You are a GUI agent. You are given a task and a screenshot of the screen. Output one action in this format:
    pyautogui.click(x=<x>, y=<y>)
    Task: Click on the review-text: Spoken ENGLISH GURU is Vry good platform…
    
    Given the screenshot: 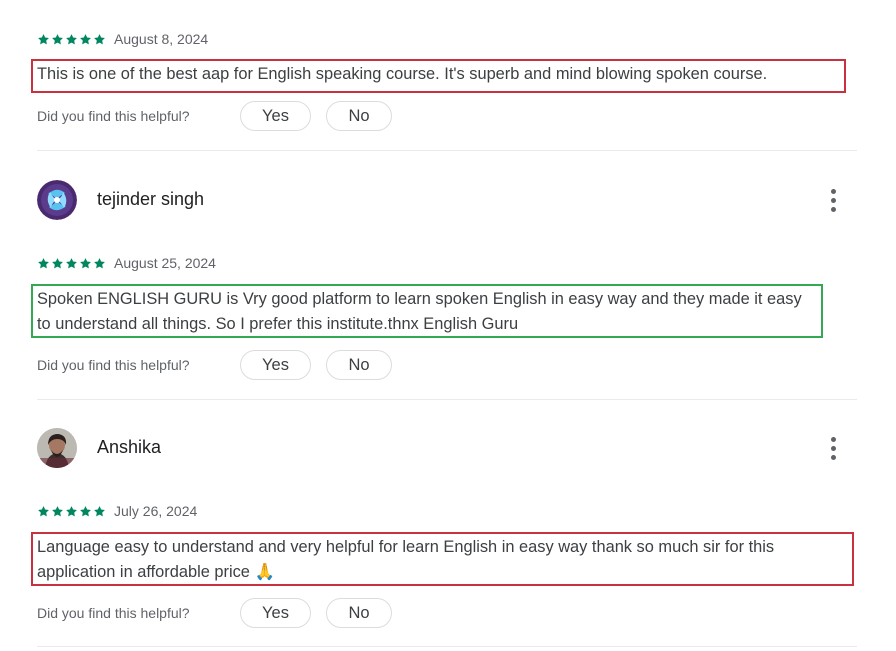 What is the action you would take?
    pyautogui.click(x=427, y=311)
    